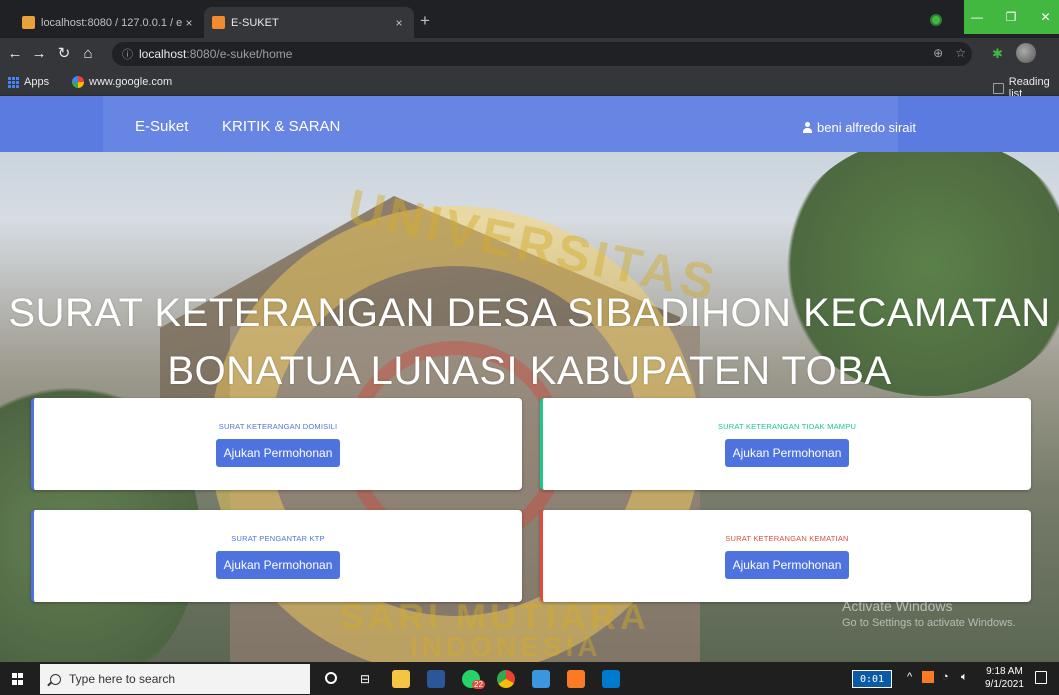  Describe the element at coordinates (897, 606) in the screenshot. I see `activate-windows-title: Activate Windows` at that location.